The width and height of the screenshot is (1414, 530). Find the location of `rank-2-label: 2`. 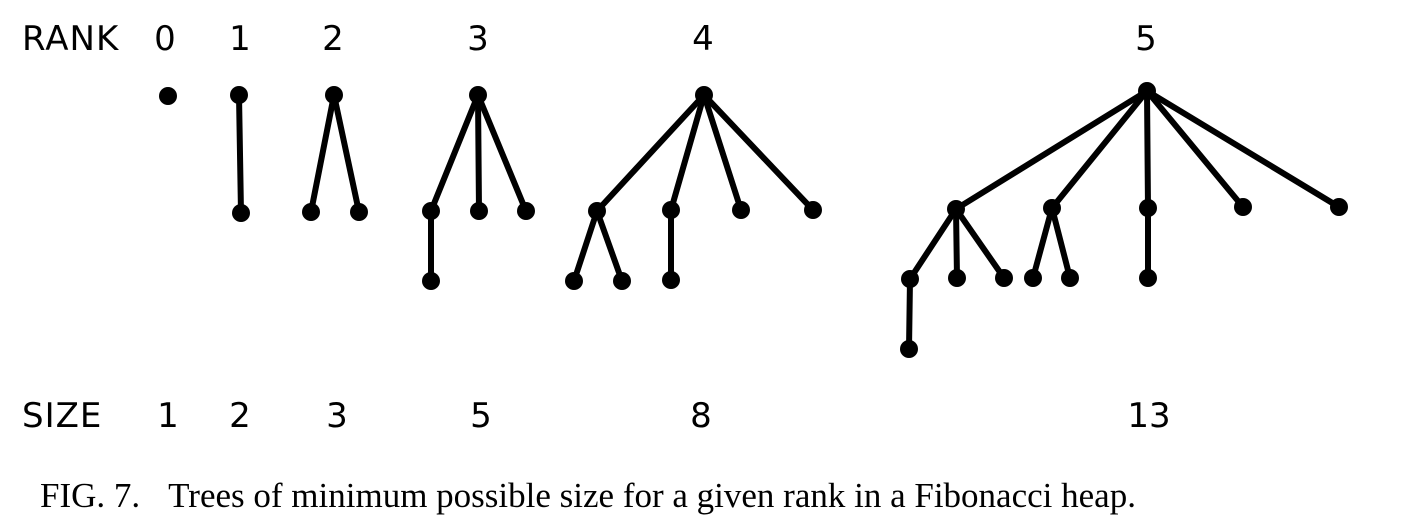

rank-2-label: 2 is located at coordinates (333, 39).